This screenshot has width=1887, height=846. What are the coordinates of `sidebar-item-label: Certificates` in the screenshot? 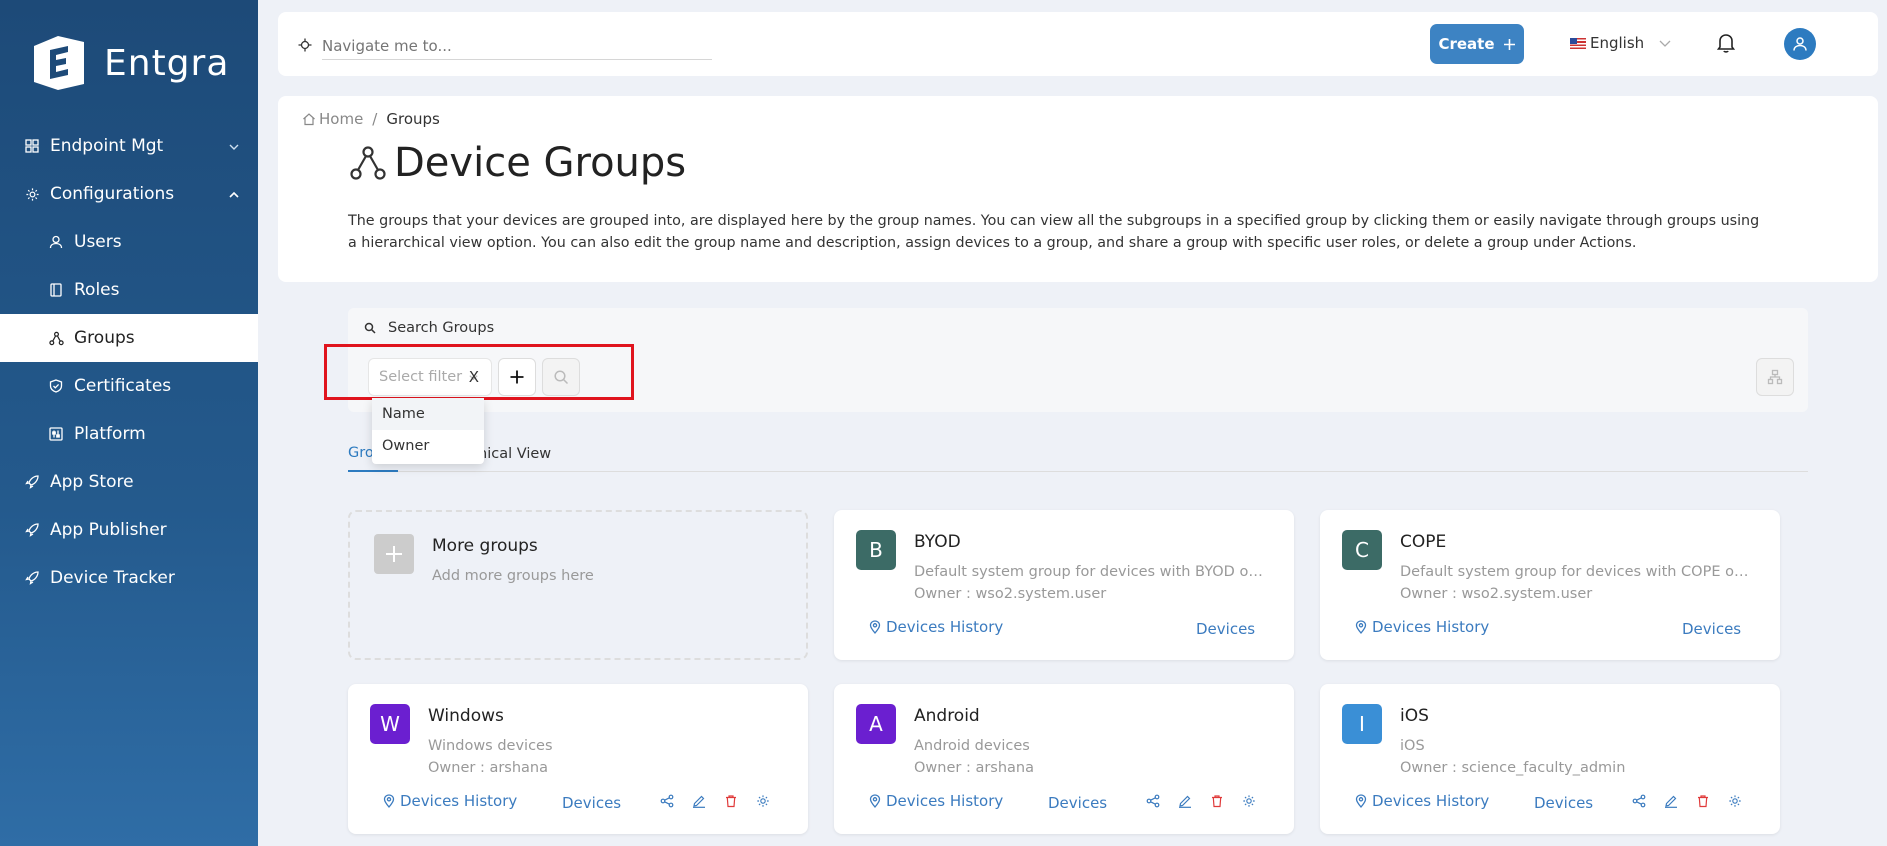 It's located at (123, 386).